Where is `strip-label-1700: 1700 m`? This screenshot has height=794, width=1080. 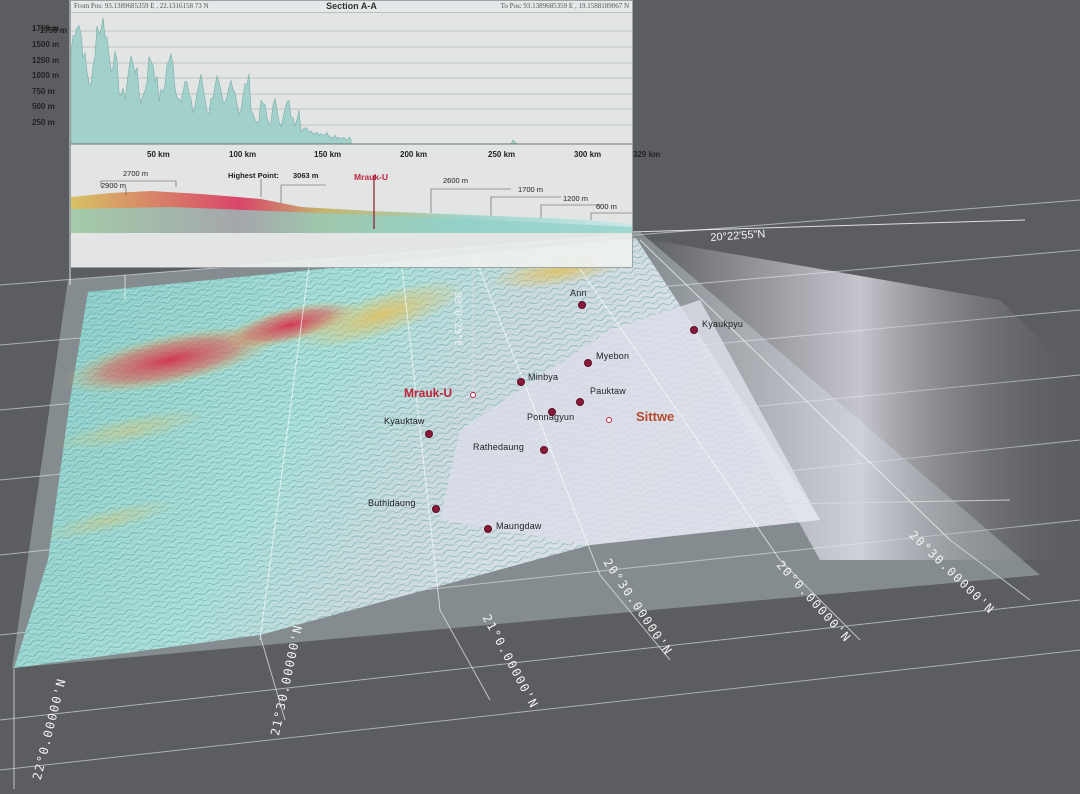 strip-label-1700: 1700 m is located at coordinates (531, 189).